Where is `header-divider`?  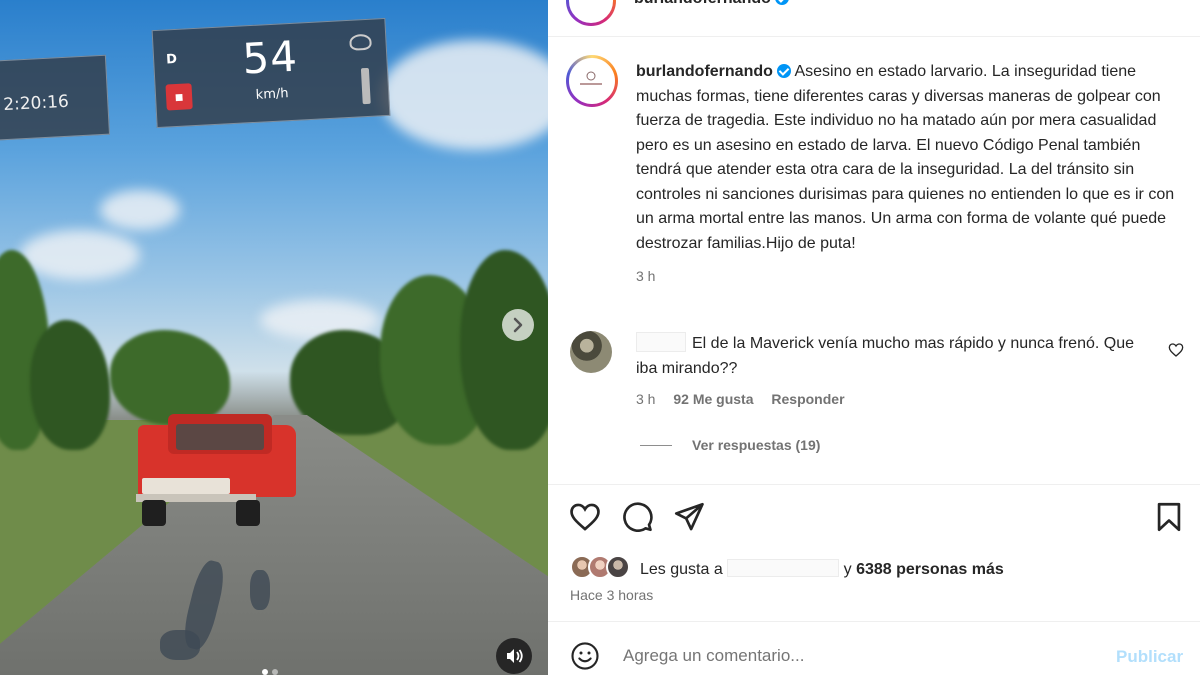 header-divider is located at coordinates (874, 36).